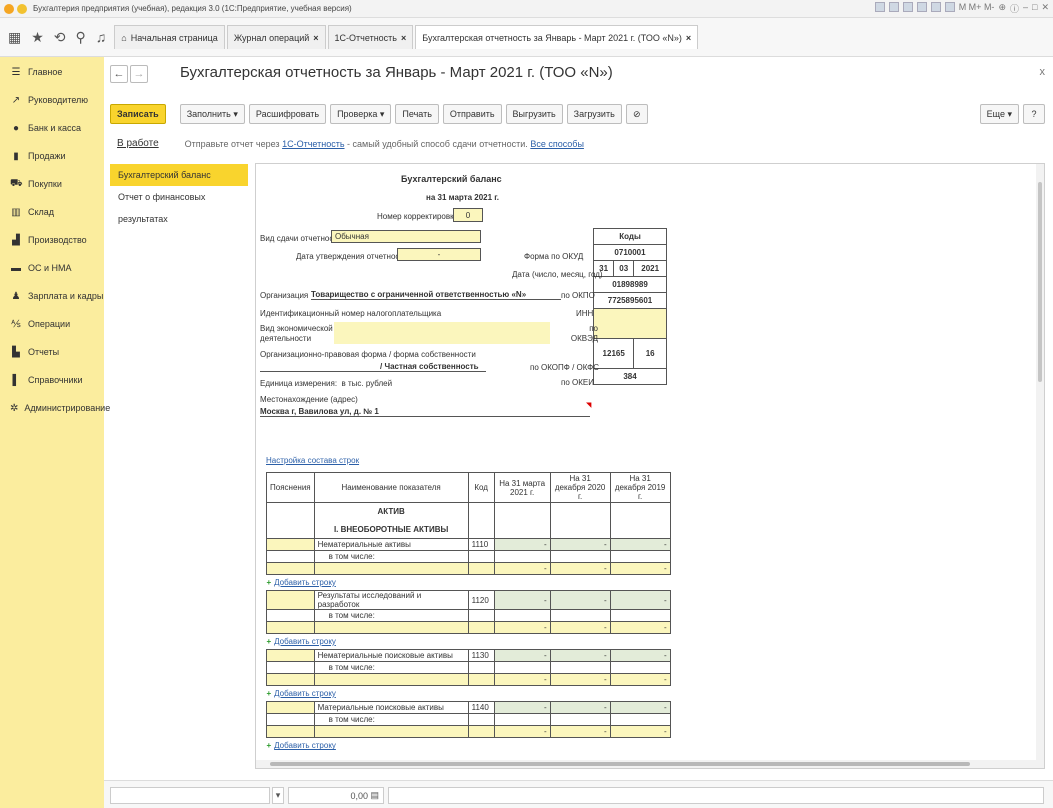 The height and width of the screenshot is (808, 1053). What do you see at coordinates (52, 268) in the screenshot?
I see `sidebar-item-fixed-assets: ▬ ОС и НМА` at bounding box center [52, 268].